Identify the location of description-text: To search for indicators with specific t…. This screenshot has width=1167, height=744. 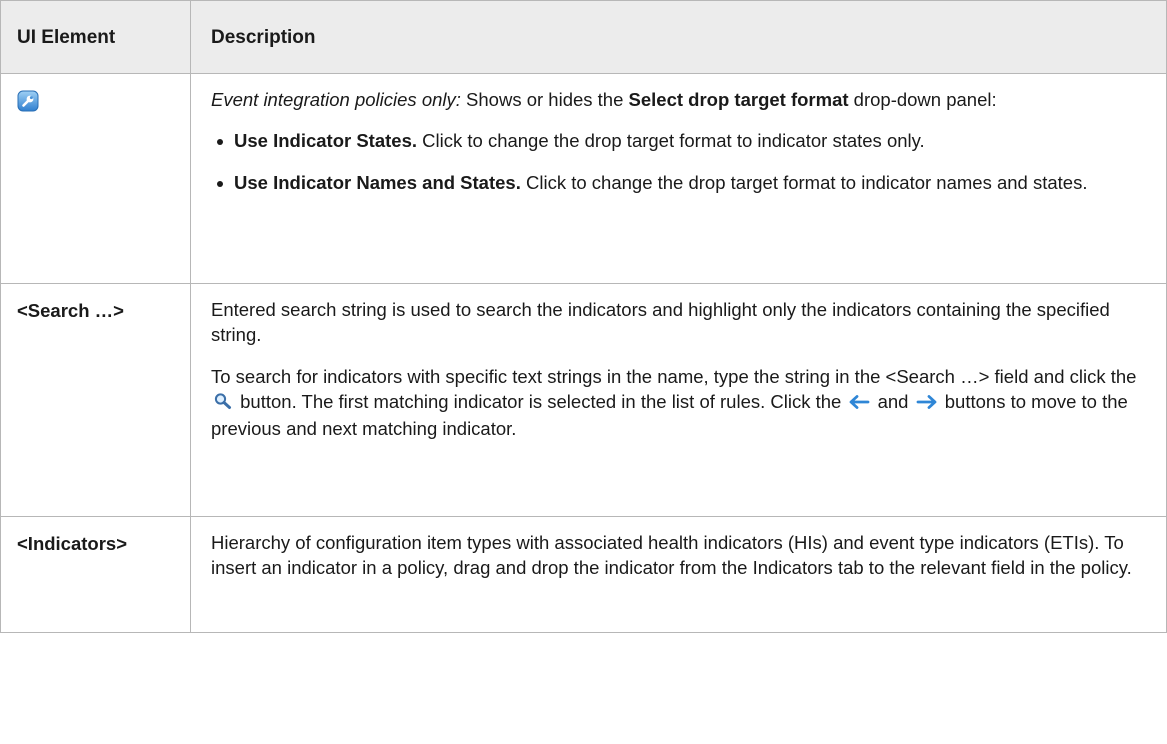
(674, 376).